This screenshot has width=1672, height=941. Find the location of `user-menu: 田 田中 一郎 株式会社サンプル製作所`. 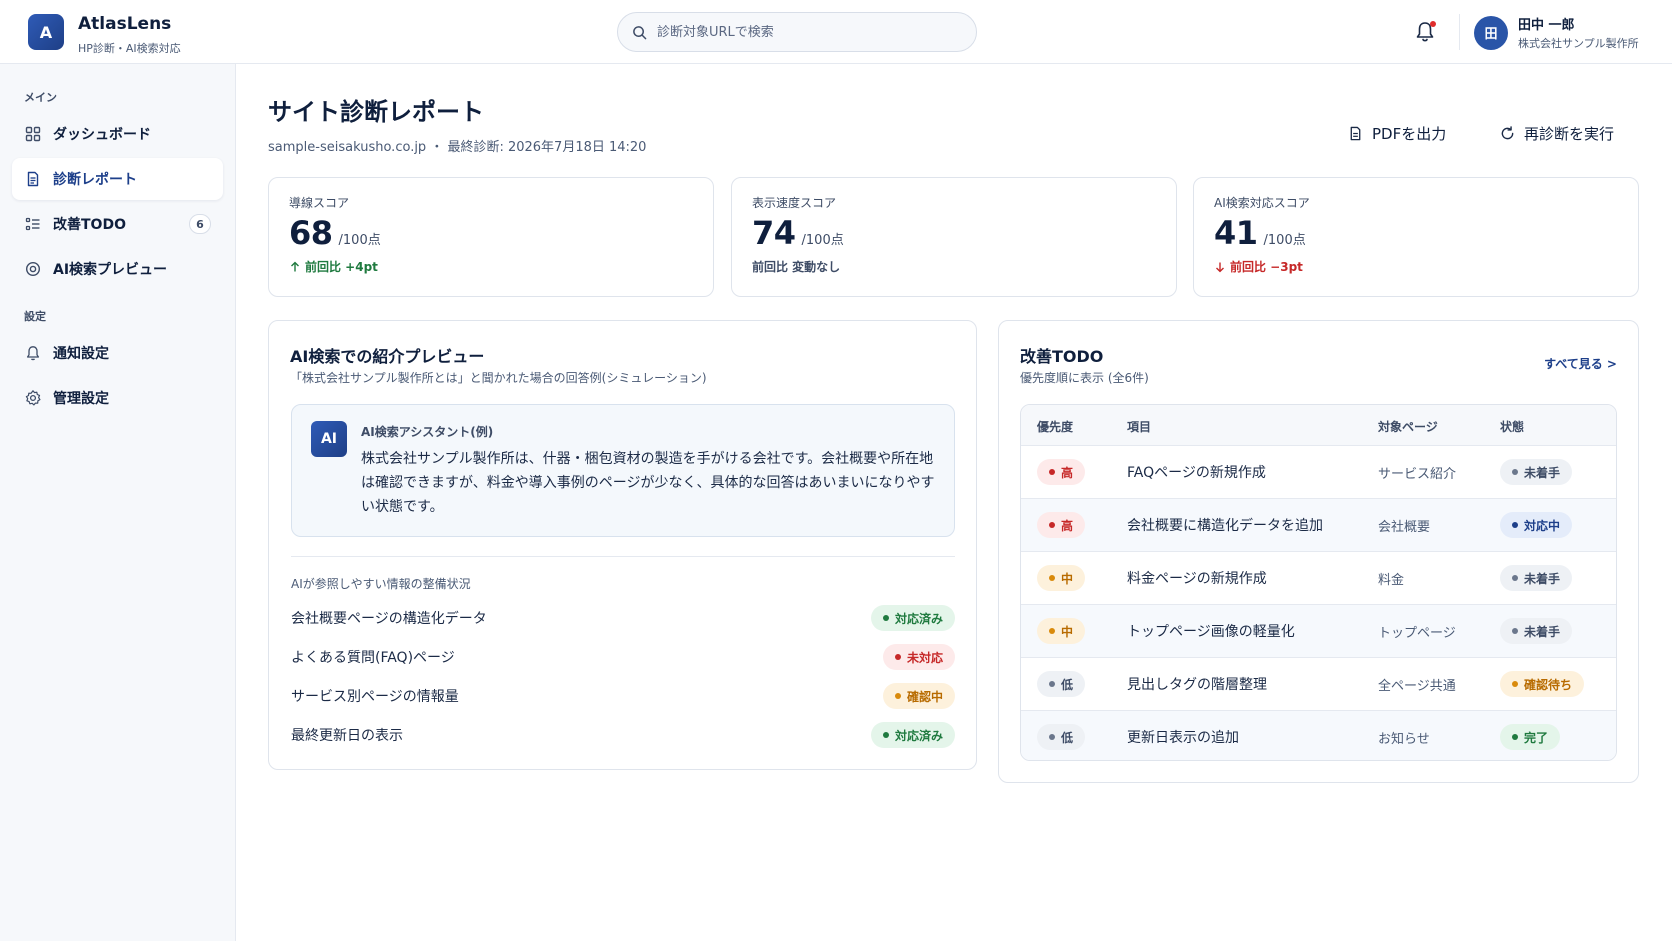

user-menu: 田 田中 一郎 株式会社サンプル製作所 is located at coordinates (1556, 32).